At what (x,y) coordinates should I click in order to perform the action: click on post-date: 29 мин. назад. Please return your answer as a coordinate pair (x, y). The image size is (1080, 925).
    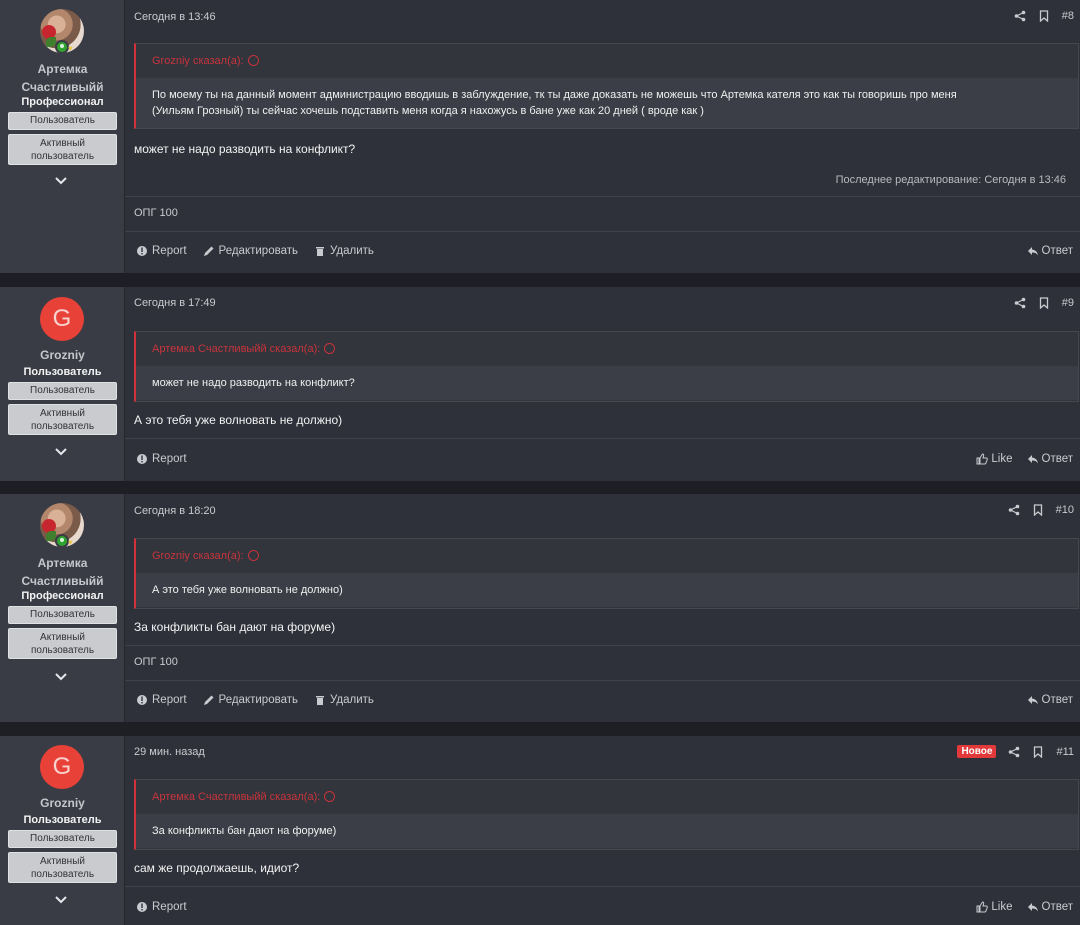
    Looking at the image, I should click on (169, 752).